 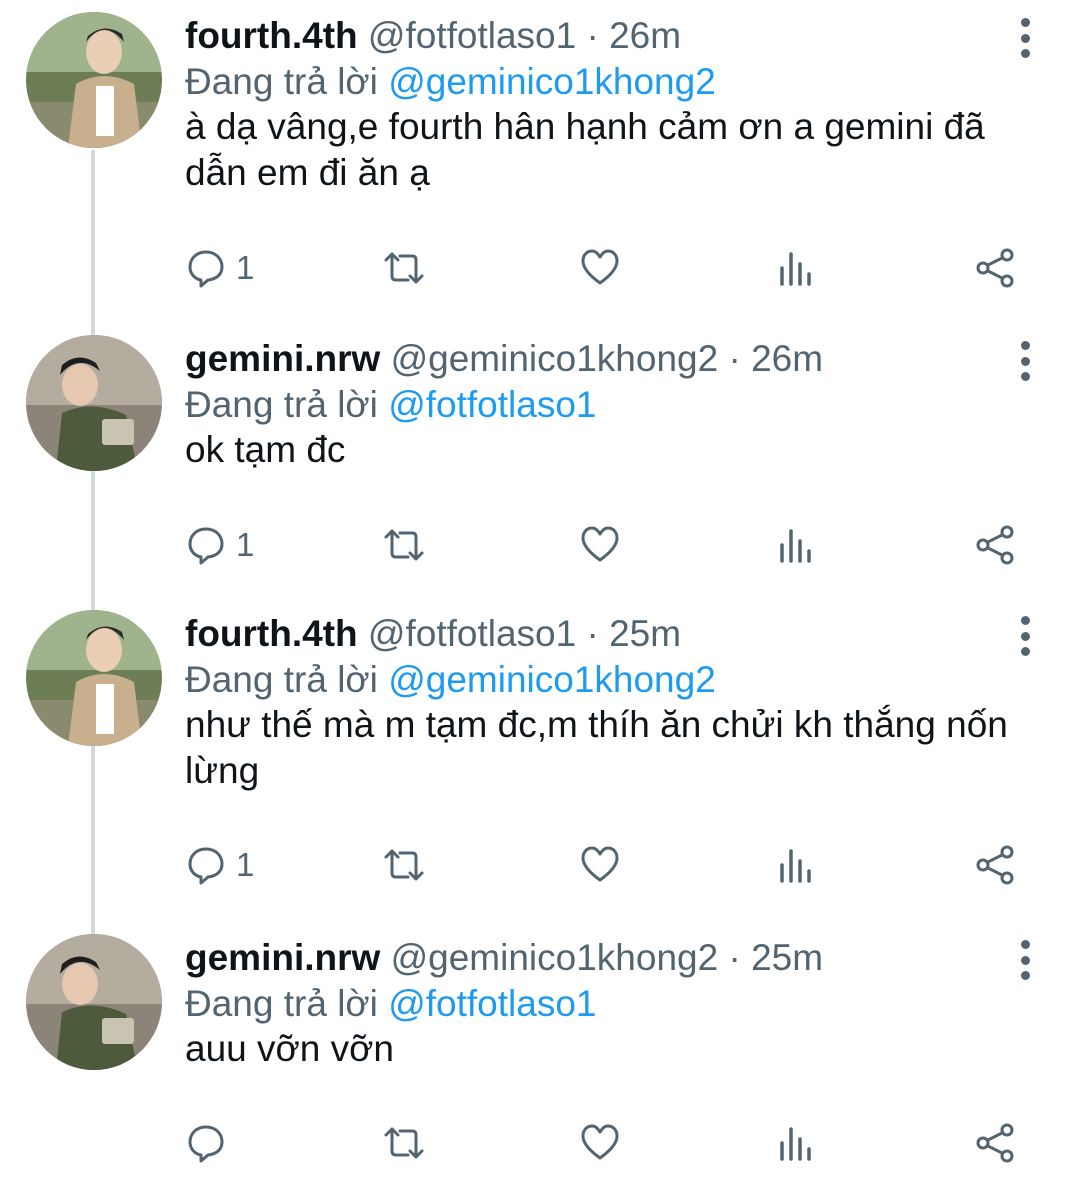 I want to click on handle-and-time: @fotfotlaso1 · 26m, so click(x=524, y=35).